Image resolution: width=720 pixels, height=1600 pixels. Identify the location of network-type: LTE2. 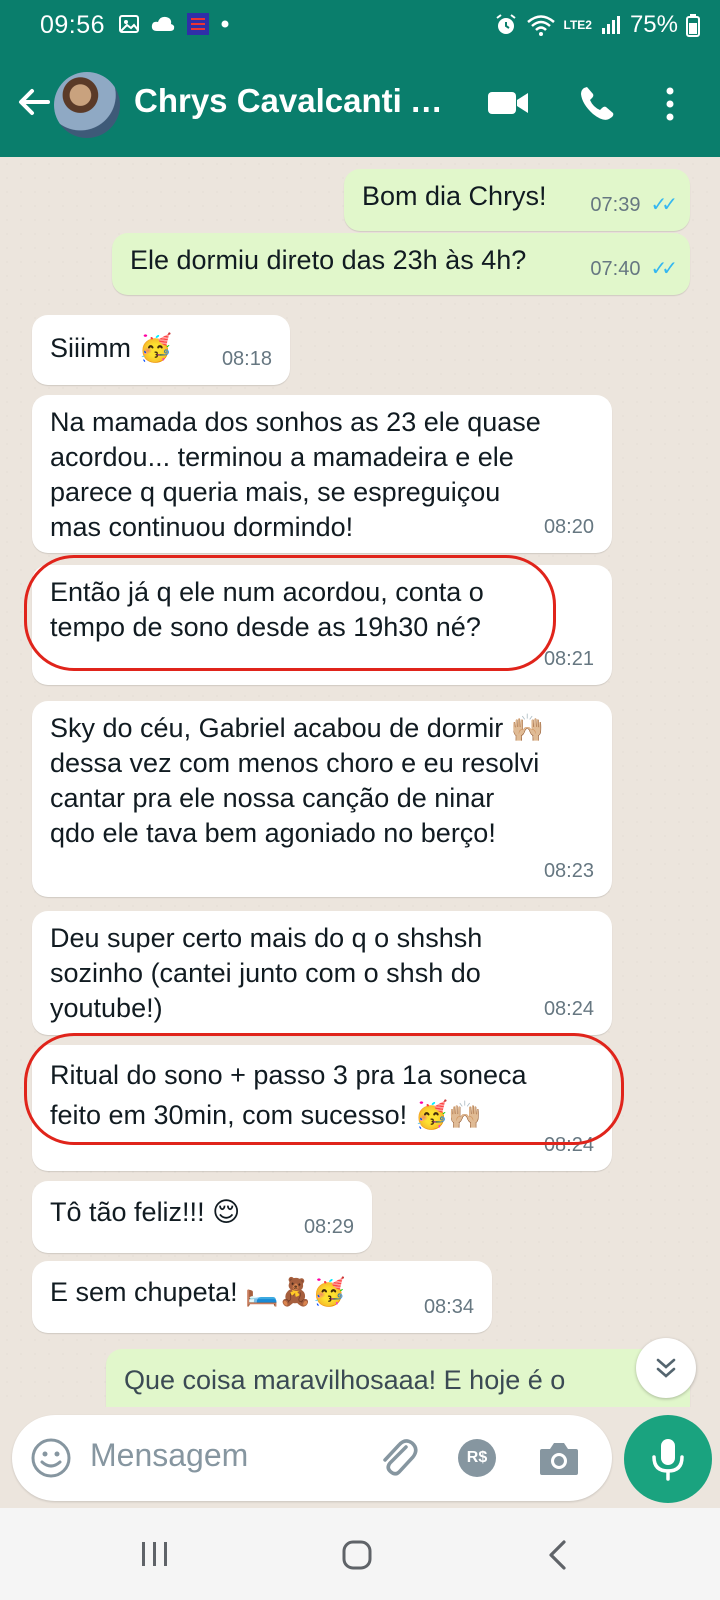
(577, 25).